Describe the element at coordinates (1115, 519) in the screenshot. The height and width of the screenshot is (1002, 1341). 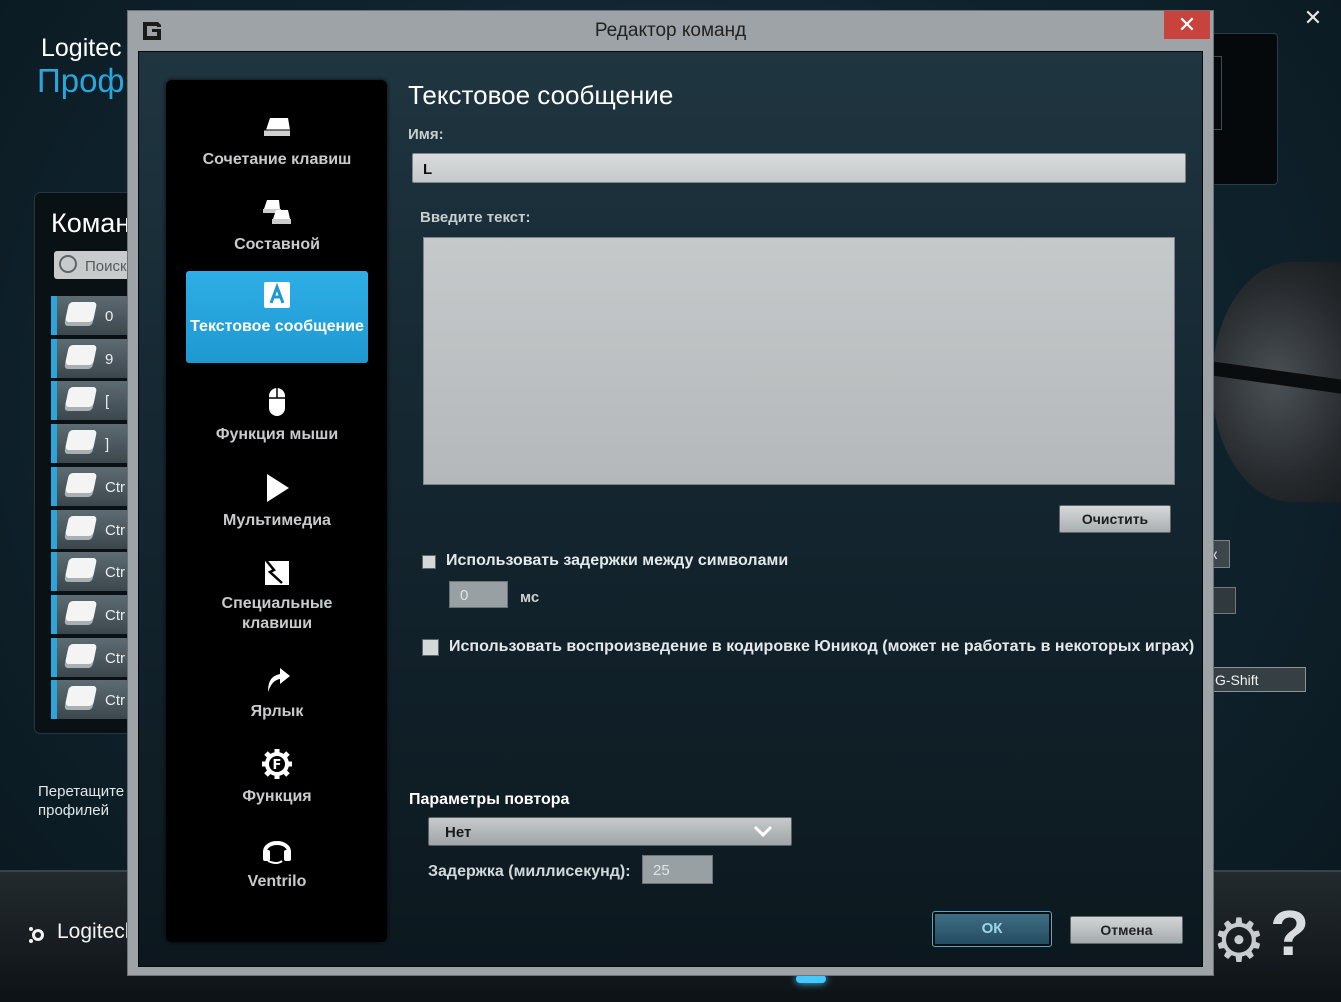
I see `clear-button: Очистить` at that location.